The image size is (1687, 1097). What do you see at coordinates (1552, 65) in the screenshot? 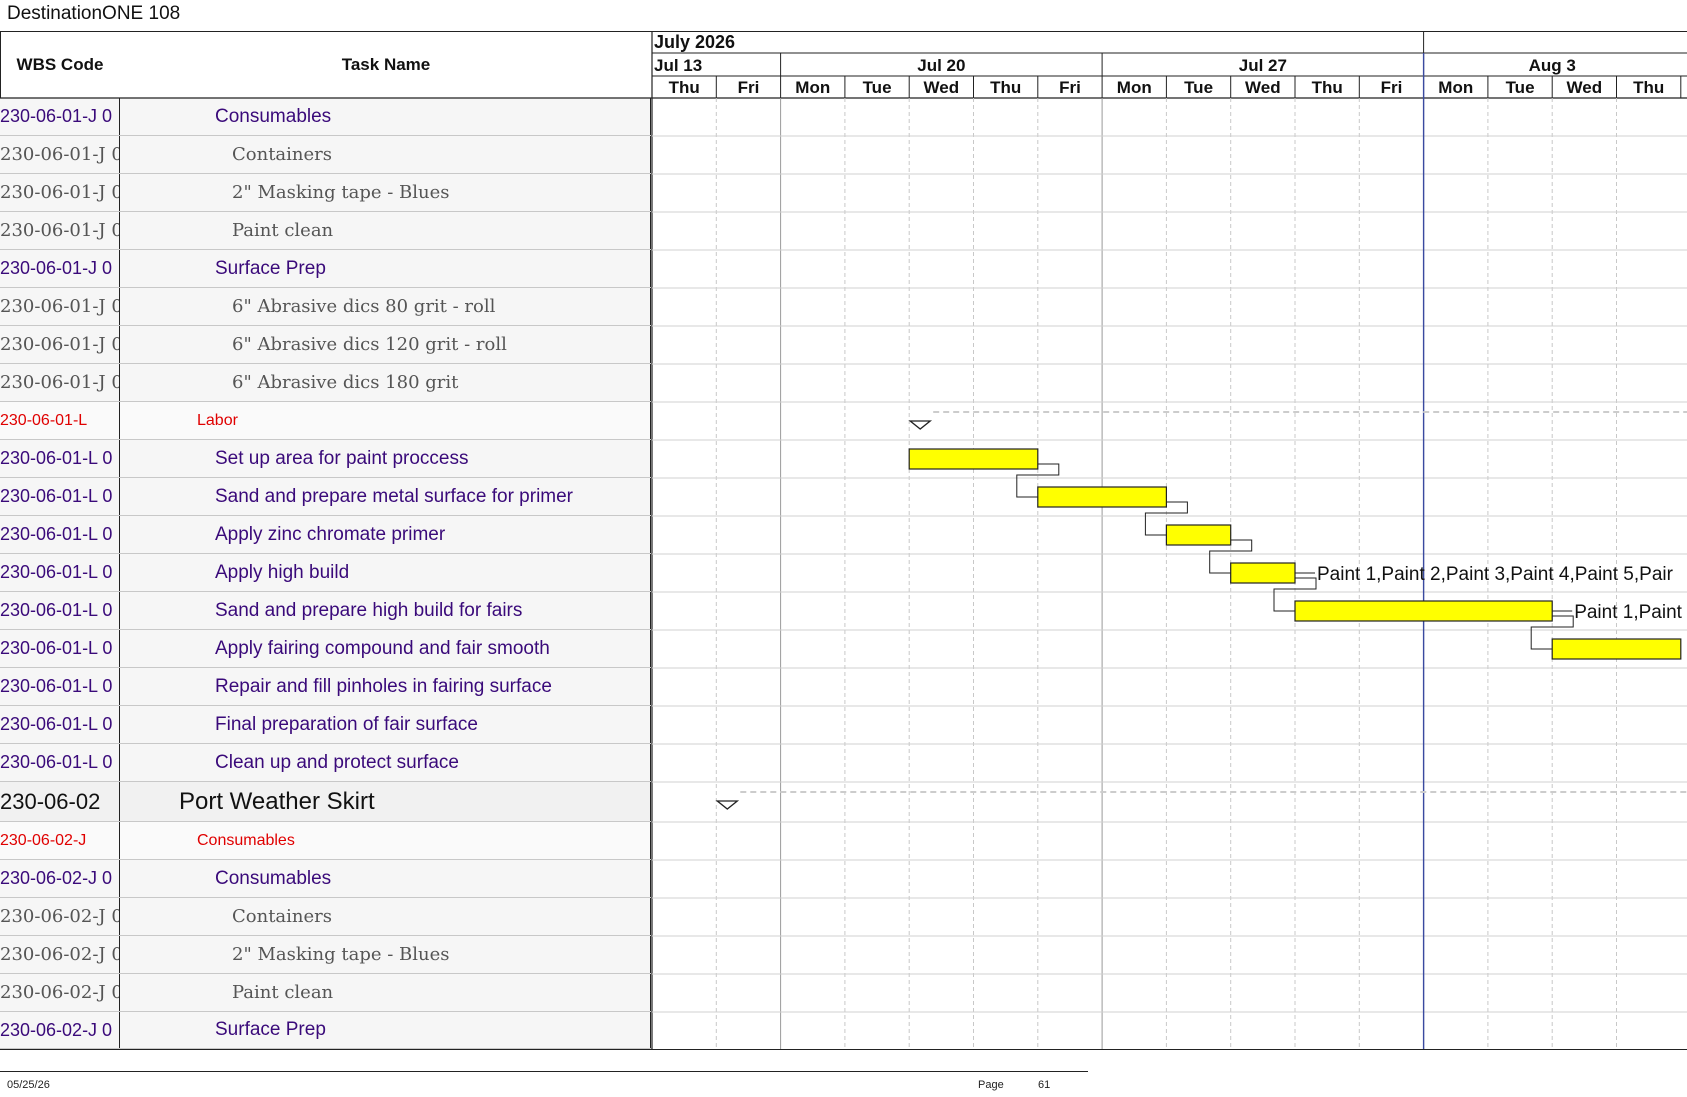
I see `week-label: Aug 3` at bounding box center [1552, 65].